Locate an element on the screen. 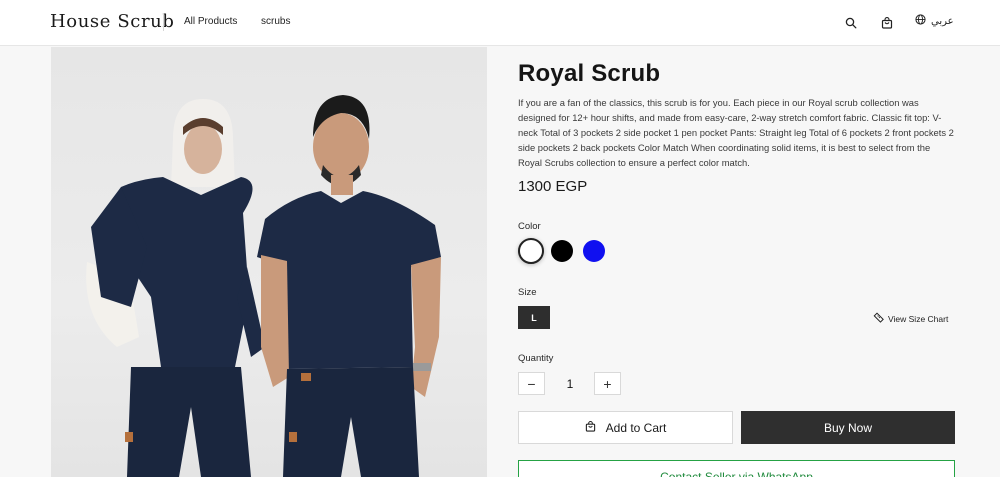 This screenshot has height=477, width=1000. size-chart-label: View Size Chart is located at coordinates (918, 318).